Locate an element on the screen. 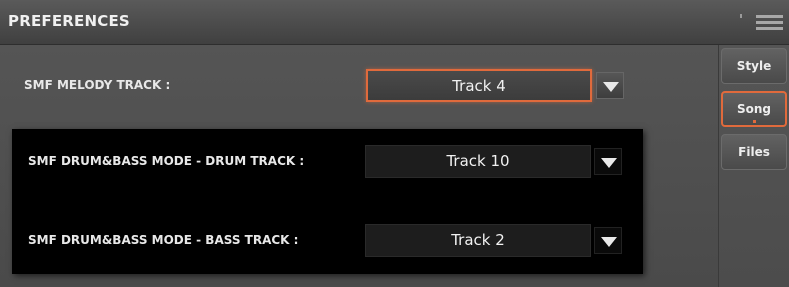 This screenshot has height=287, width=789. bass-track-select: Track 2 is located at coordinates (478, 240).